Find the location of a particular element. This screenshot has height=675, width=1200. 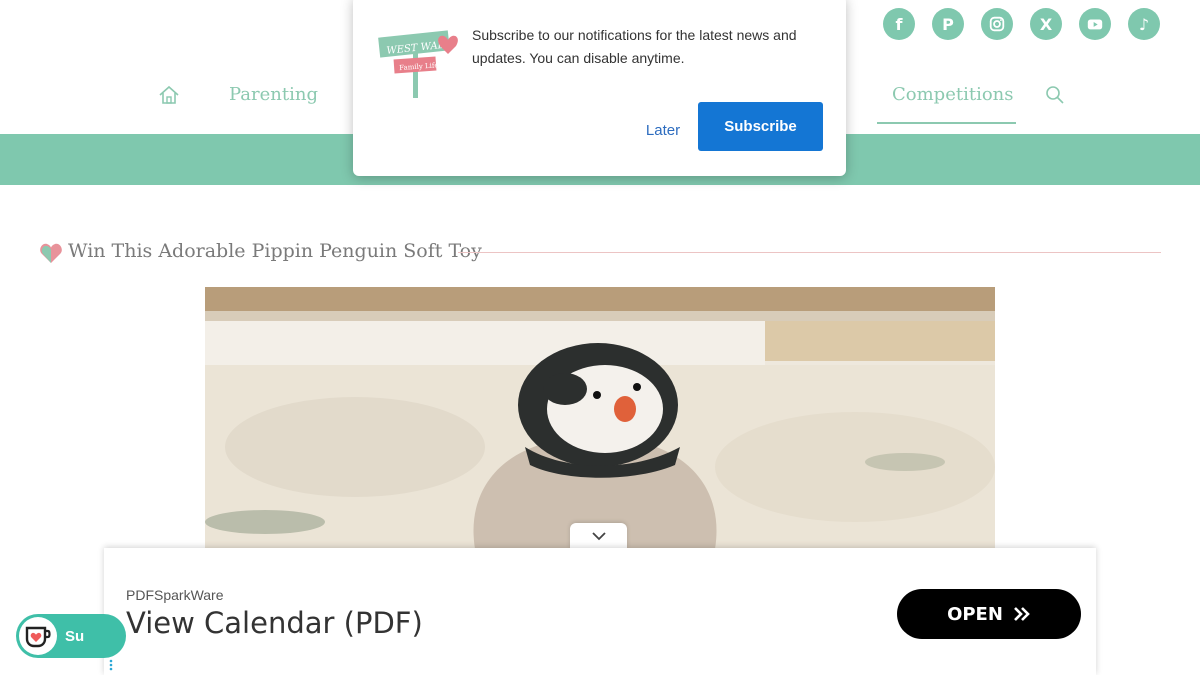

pinterest-glyph: P is located at coordinates (948, 24).